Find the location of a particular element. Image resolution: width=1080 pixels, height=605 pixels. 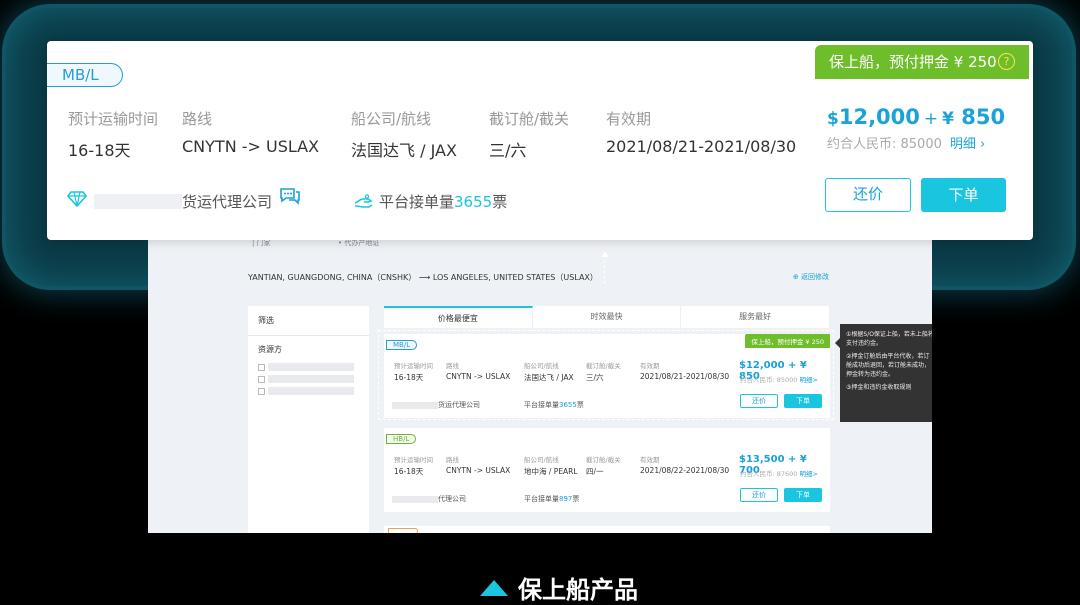

col-header: 船公司/航线 is located at coordinates (541, 460).